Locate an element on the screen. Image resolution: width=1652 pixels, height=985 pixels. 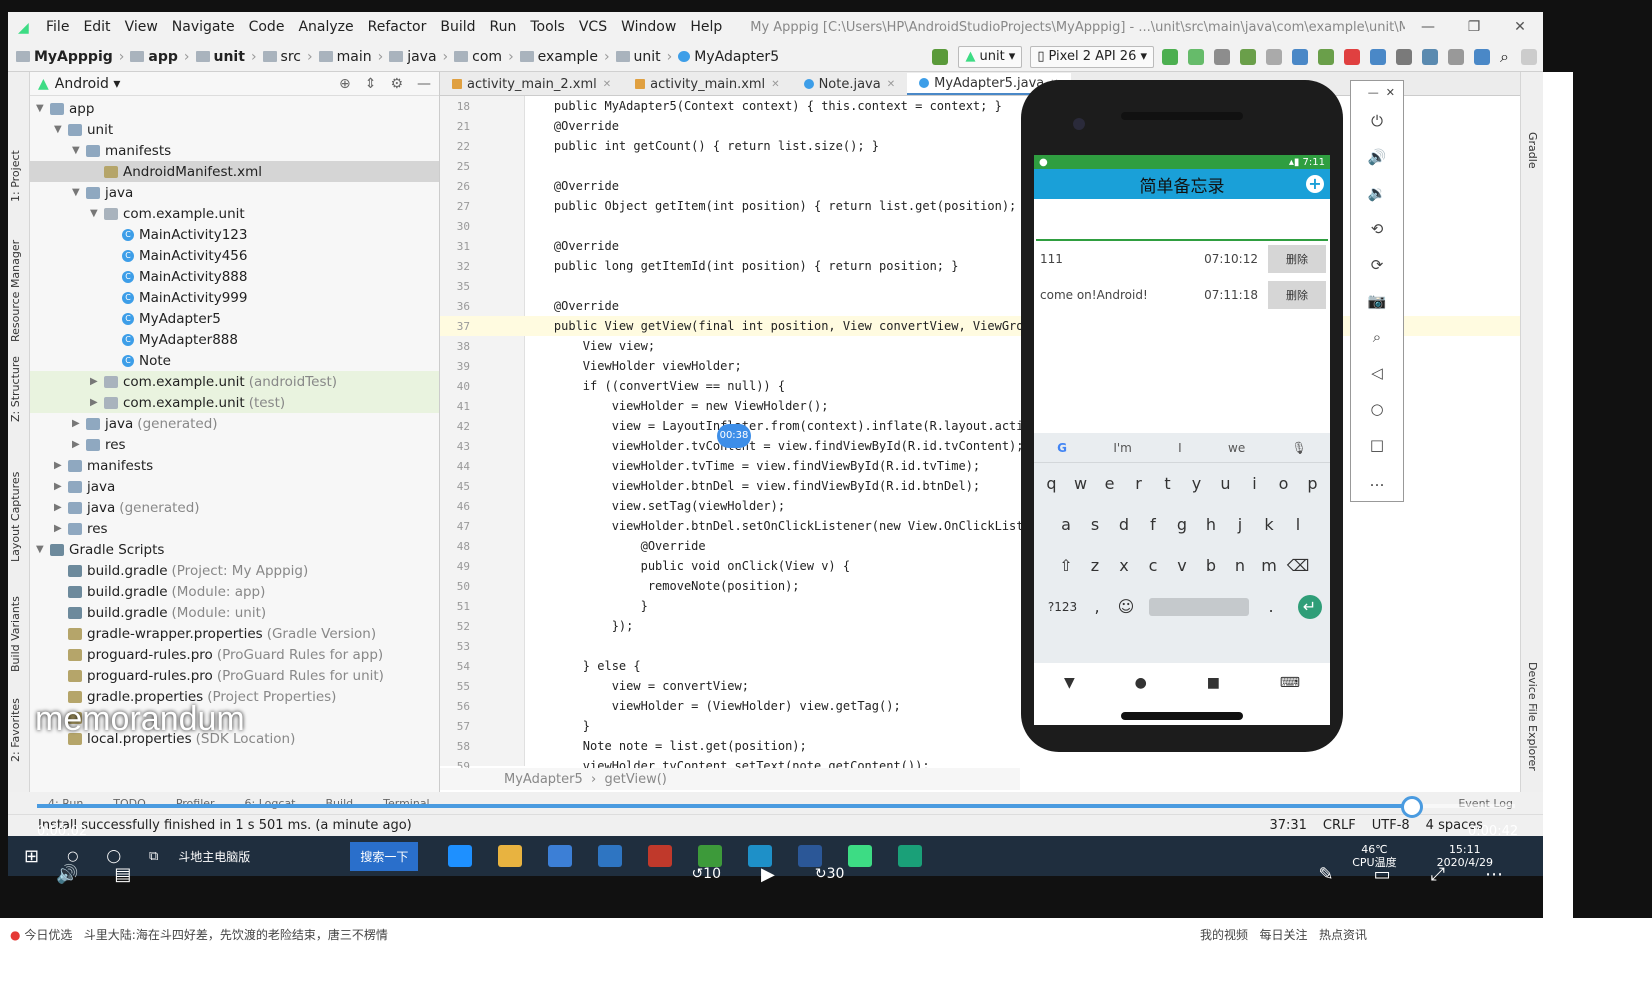
menu-navigate: Navigate is located at coordinates (203, 27).